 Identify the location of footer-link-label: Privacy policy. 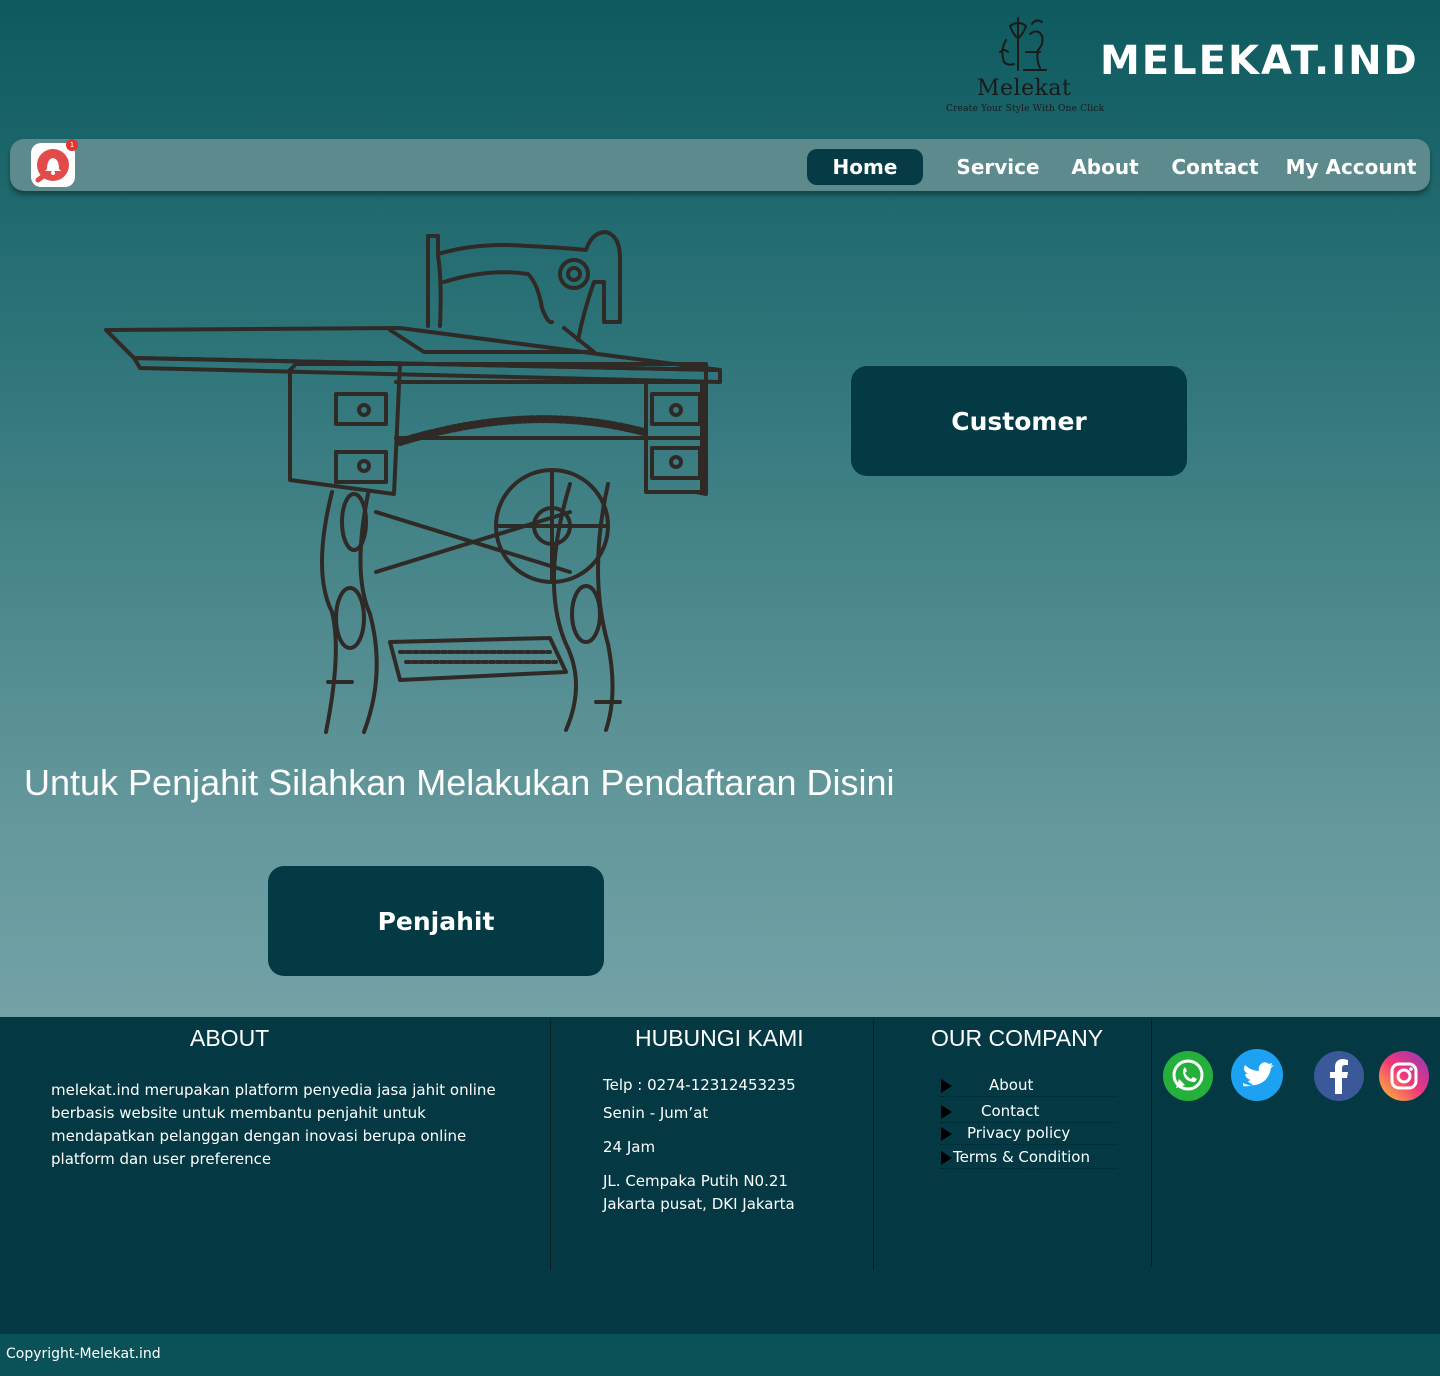
(1019, 1133).